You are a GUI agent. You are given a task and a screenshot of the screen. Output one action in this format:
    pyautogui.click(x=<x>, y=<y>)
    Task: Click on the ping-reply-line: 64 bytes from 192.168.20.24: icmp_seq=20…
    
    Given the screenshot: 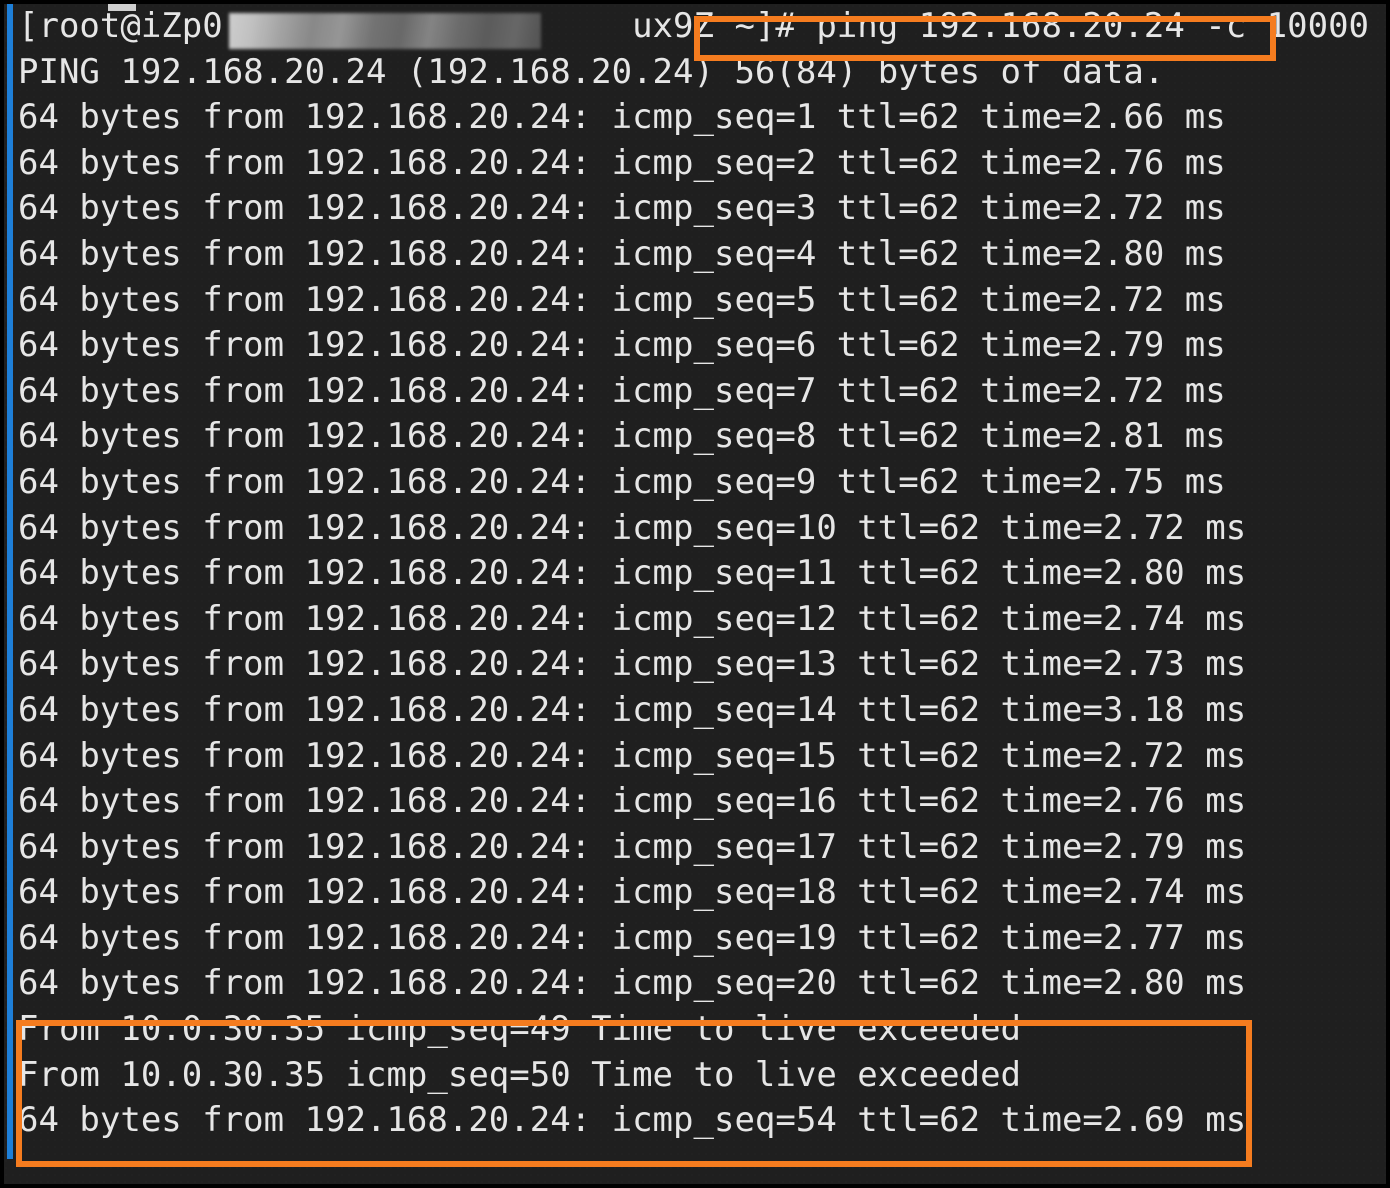 What is the action you would take?
    pyautogui.click(x=632, y=983)
    